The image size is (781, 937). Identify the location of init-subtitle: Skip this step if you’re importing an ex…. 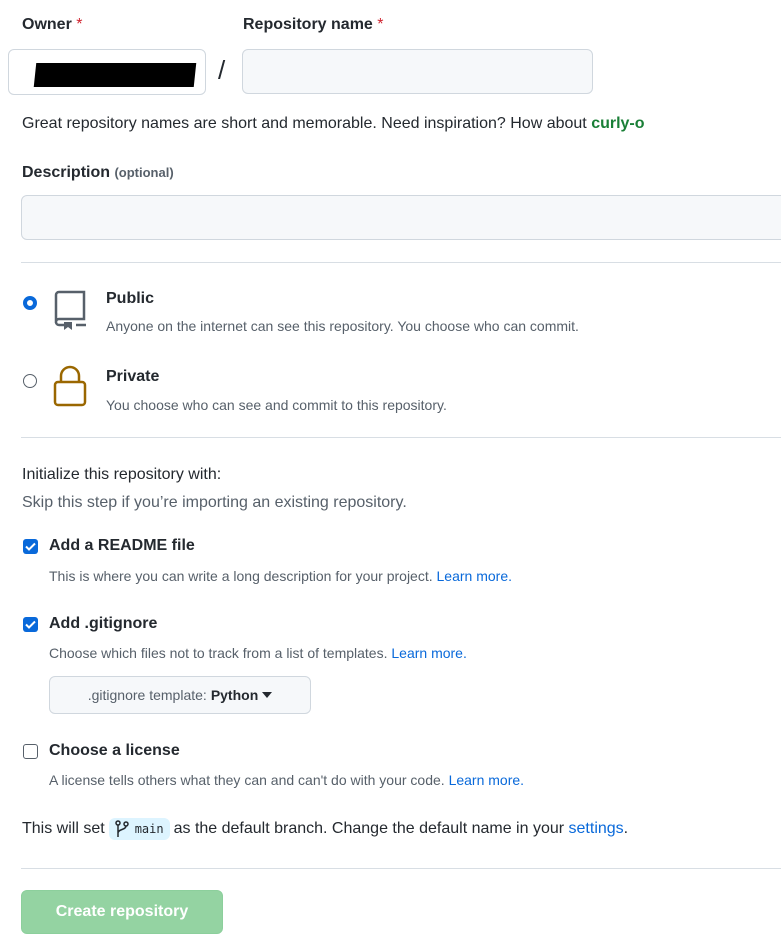
(214, 502).